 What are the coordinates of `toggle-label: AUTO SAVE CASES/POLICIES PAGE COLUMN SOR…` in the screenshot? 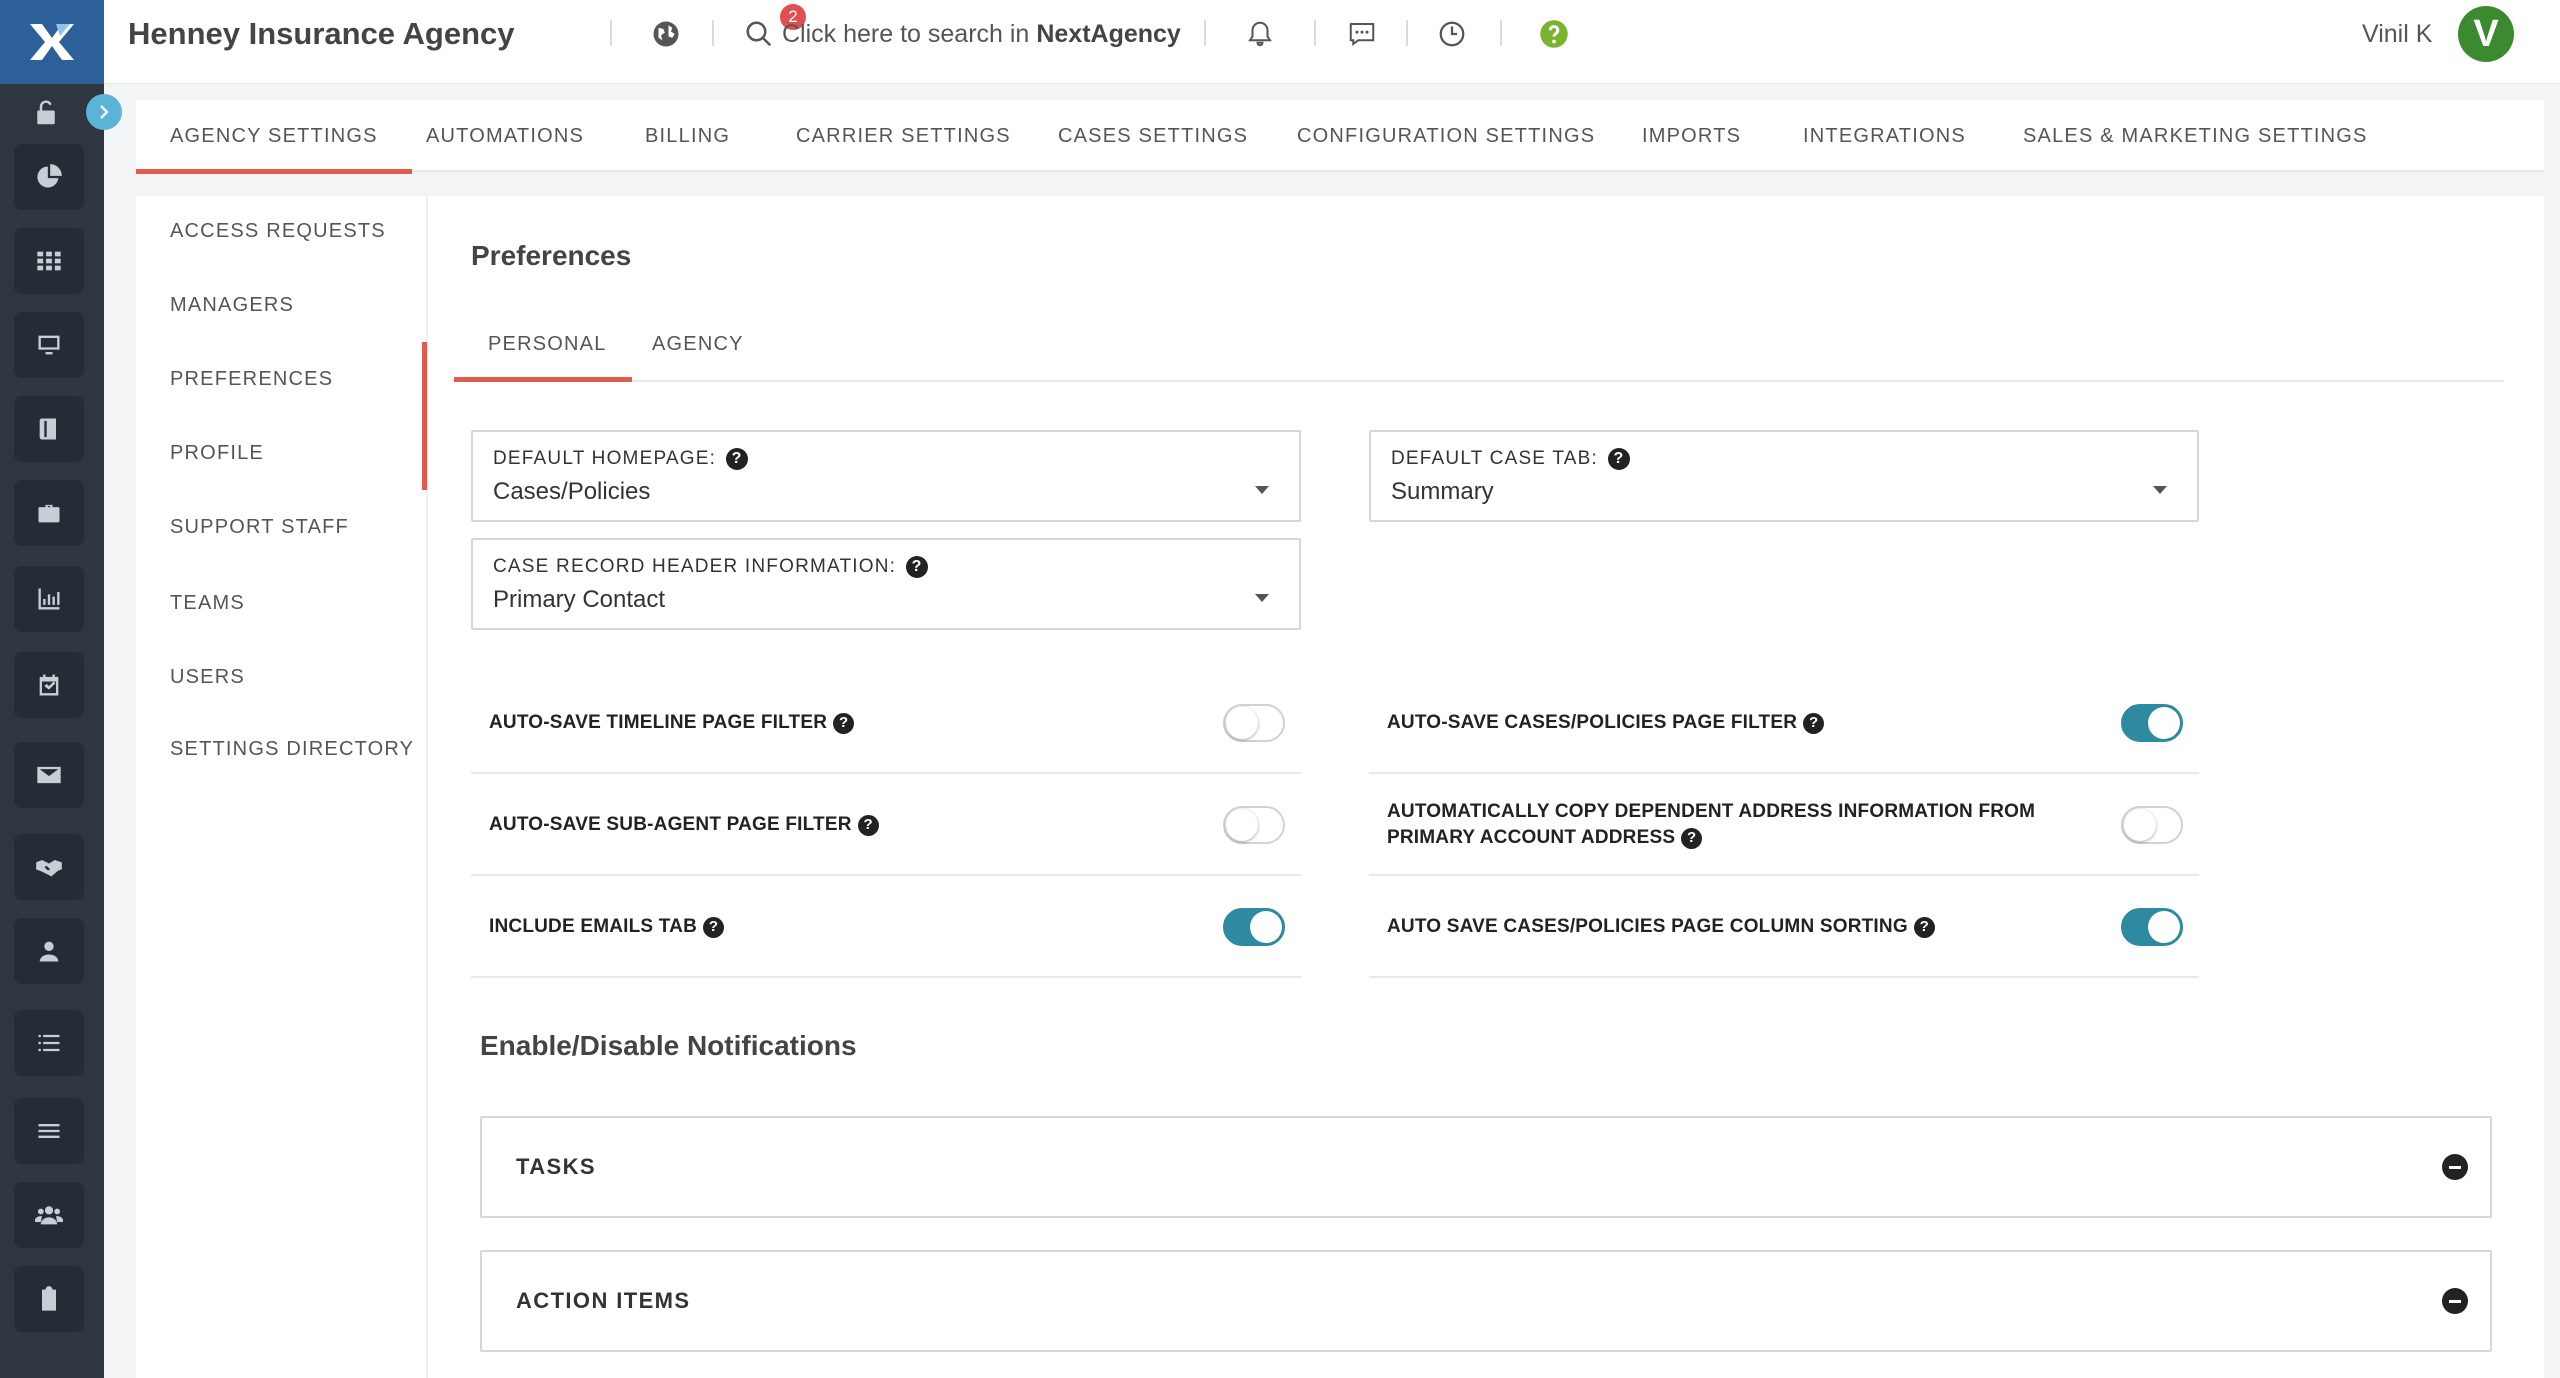 It's located at (1647, 926).